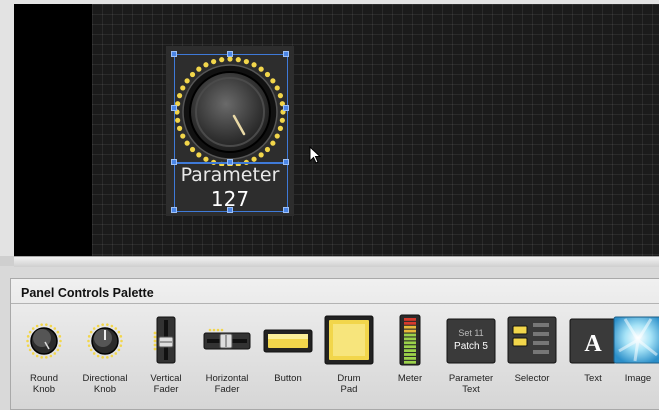 The width and height of the screenshot is (659, 410). What do you see at coordinates (166, 384) in the screenshot?
I see `palette-item-label: Vertical Fader` at bounding box center [166, 384].